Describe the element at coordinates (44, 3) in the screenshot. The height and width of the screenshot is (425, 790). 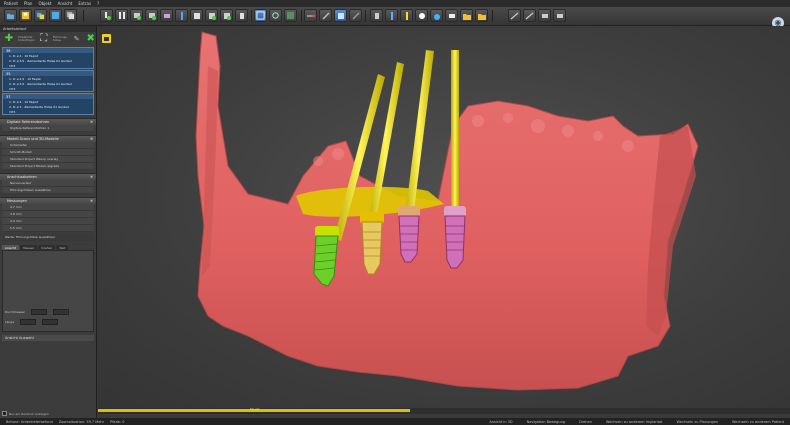
I see `menu-object: Objekt` at that location.